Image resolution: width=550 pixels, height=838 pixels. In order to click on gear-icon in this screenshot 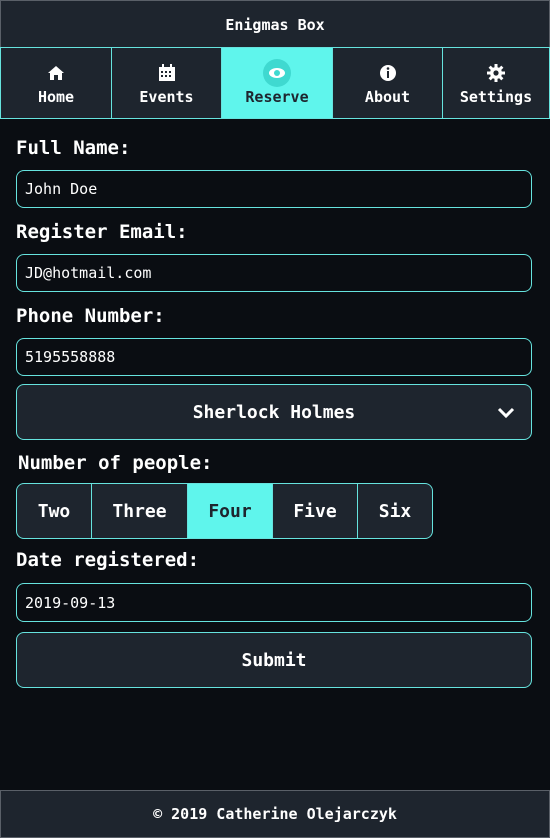, I will do `click(496, 73)`.